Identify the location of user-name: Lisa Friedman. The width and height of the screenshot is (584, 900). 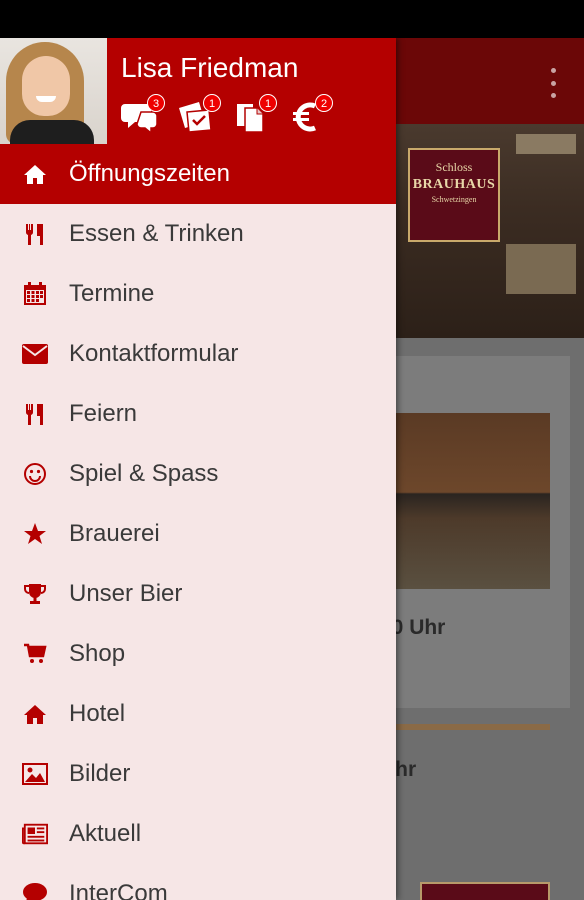
(210, 67).